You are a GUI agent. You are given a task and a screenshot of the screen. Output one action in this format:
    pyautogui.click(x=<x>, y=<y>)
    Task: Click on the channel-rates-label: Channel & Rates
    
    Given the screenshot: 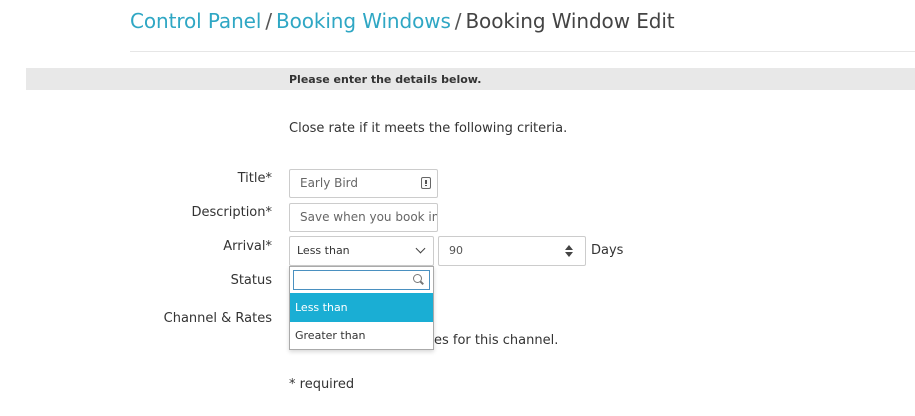 What is the action you would take?
    pyautogui.click(x=217, y=318)
    